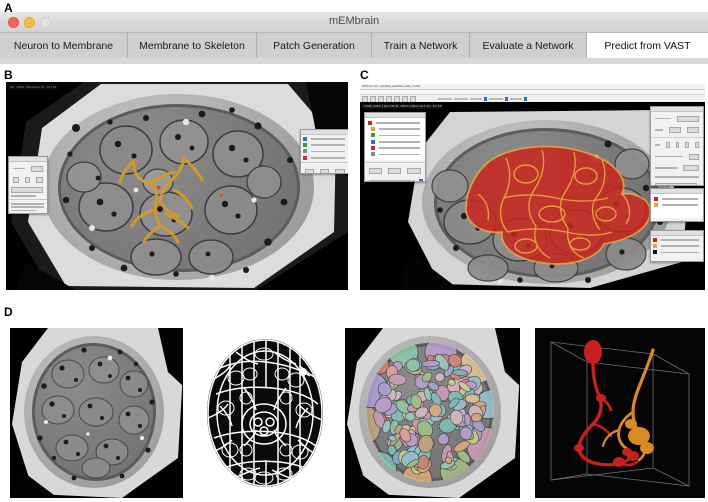 This screenshot has width=708, height=502. I want to click on tab-label: Membrane to Skeleton, so click(192, 45).